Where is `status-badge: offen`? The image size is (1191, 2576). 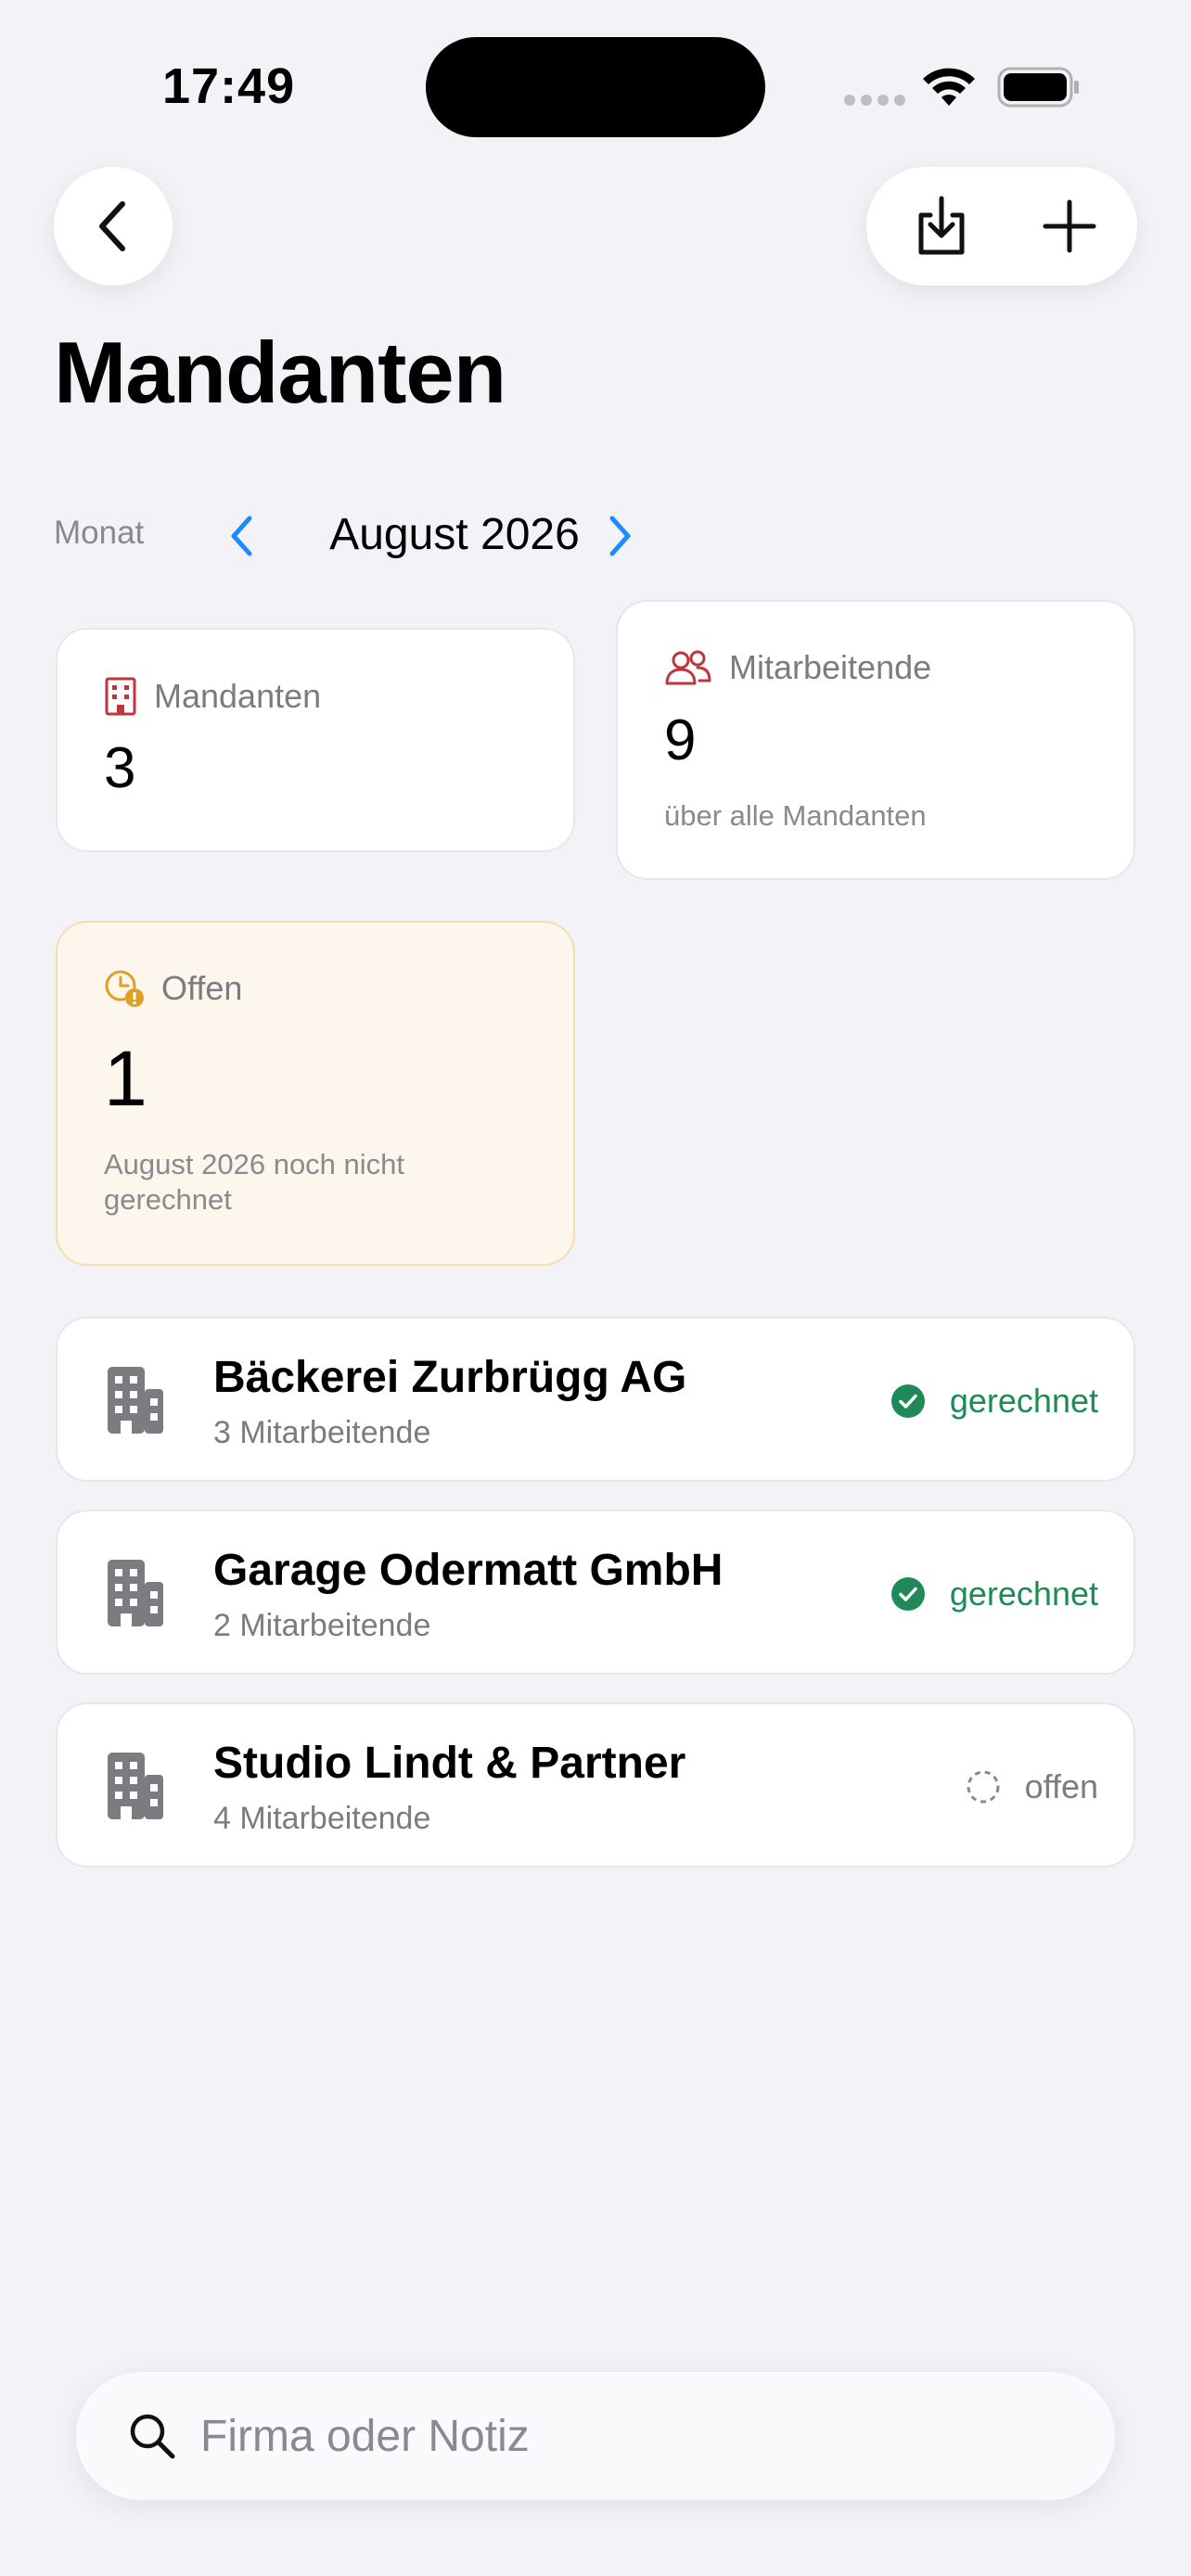
status-badge: offen is located at coordinates (1032, 1786).